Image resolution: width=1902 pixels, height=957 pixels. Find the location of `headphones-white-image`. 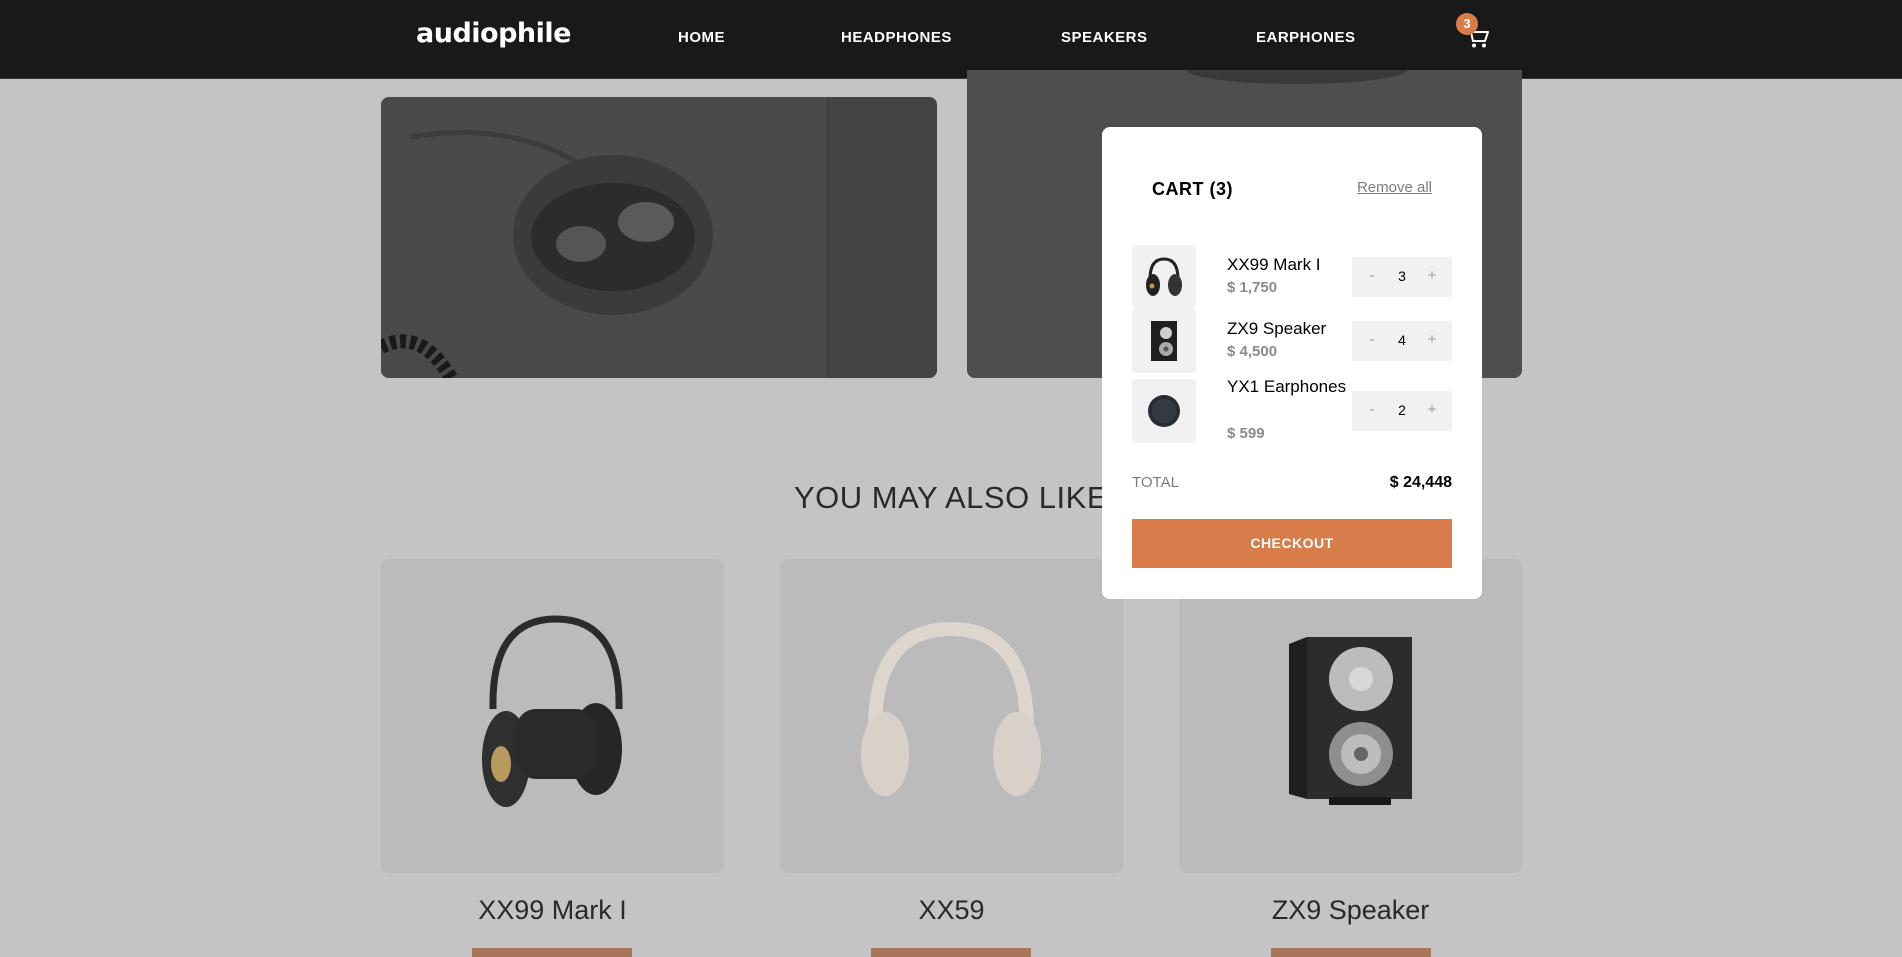

headphones-white-image is located at coordinates (951, 708).